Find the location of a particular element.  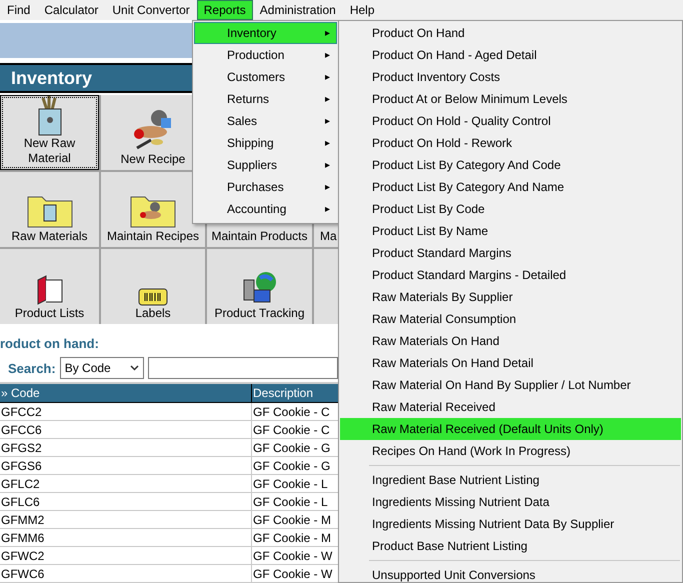

submenu-item: Customers ▸ is located at coordinates (265, 77).